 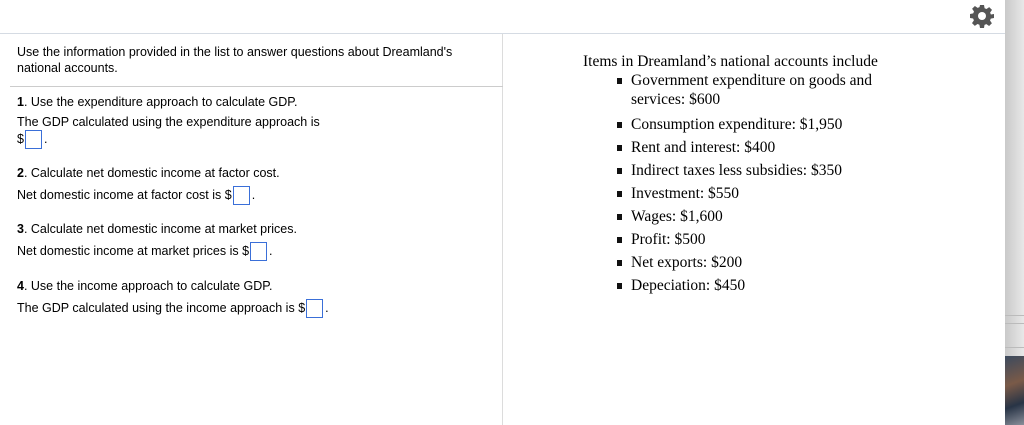 I want to click on divider, so click(x=256, y=86).